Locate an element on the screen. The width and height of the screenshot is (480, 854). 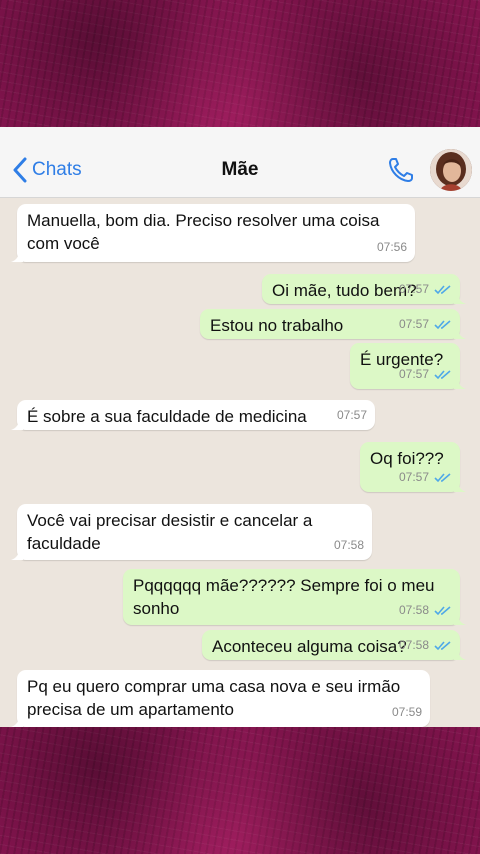
call-button is located at coordinates (401, 170).